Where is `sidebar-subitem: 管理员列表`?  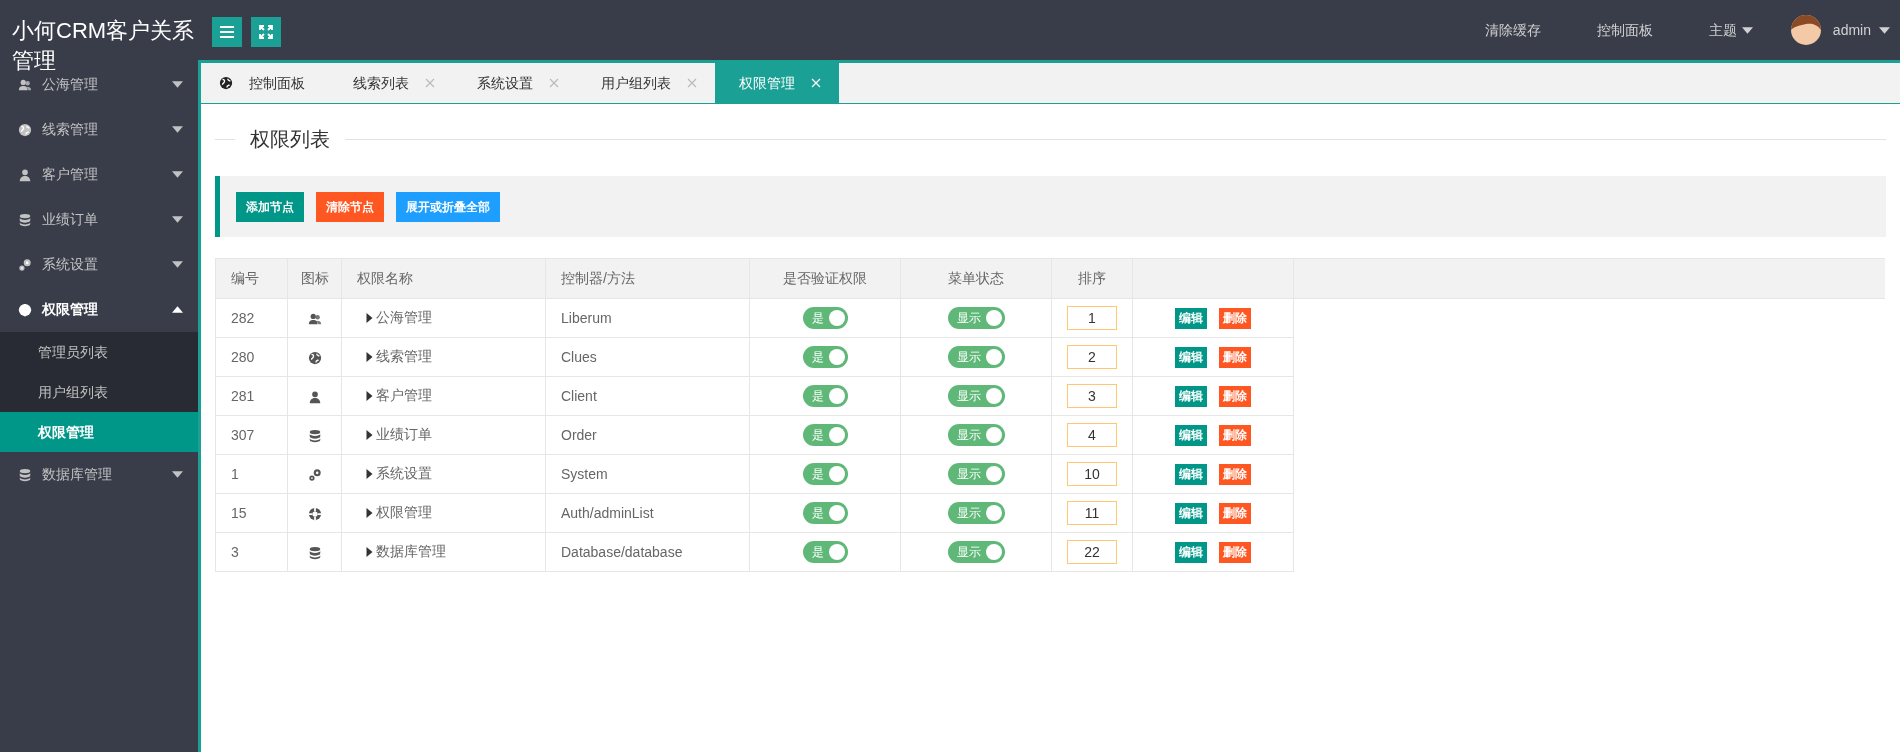
sidebar-subitem: 管理员列表 is located at coordinates (99, 352).